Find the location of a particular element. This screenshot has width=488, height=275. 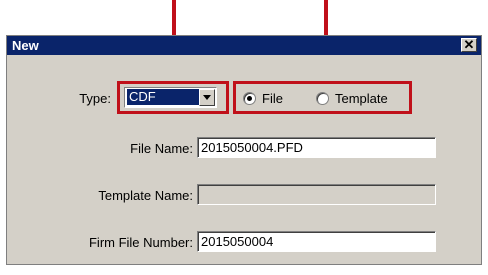

firm-file-number-label: Firm File Number: is located at coordinates (140, 242).